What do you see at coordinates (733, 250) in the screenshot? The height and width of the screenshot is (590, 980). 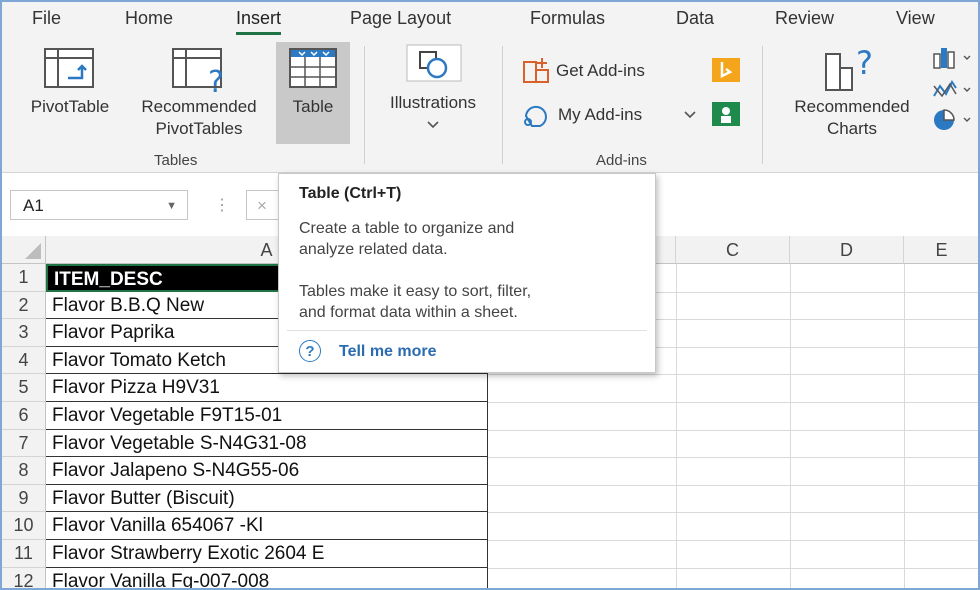 I see `column-header-c: C` at bounding box center [733, 250].